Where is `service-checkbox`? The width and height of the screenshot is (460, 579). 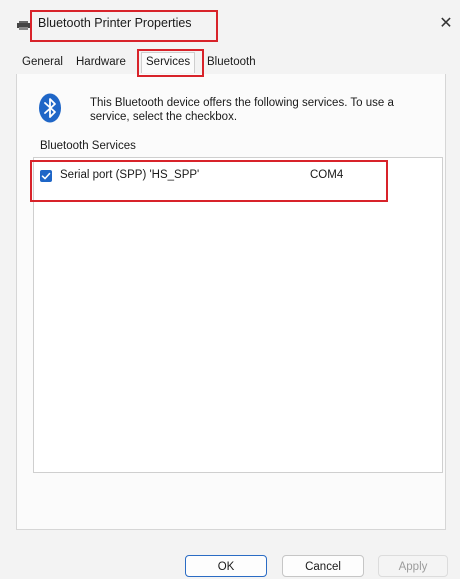
service-checkbox is located at coordinates (46, 176).